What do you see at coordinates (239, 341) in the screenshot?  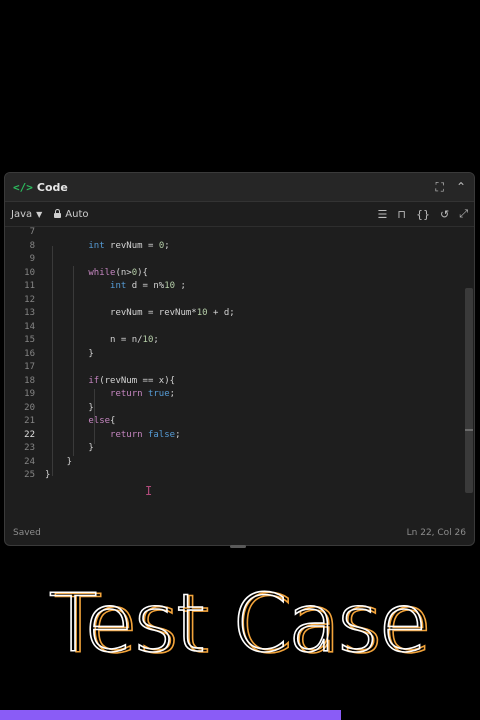 I see `code-line: 15 n = n/10;` at bounding box center [239, 341].